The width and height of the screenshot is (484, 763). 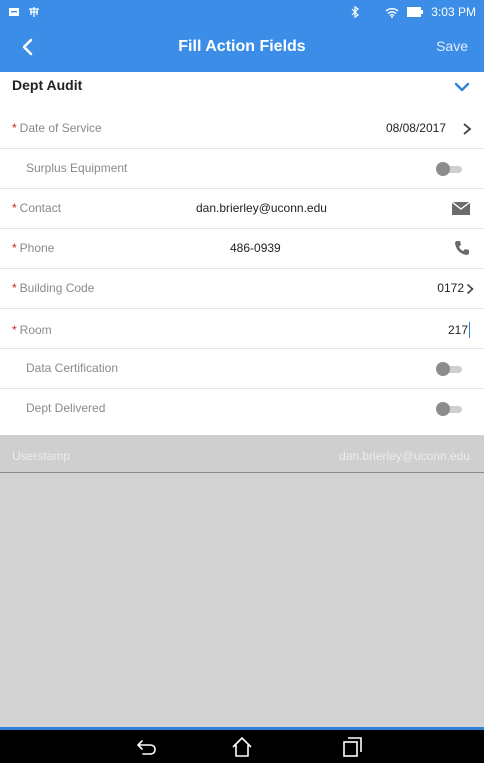 I want to click on room-label: * Room, so click(x=32, y=330).